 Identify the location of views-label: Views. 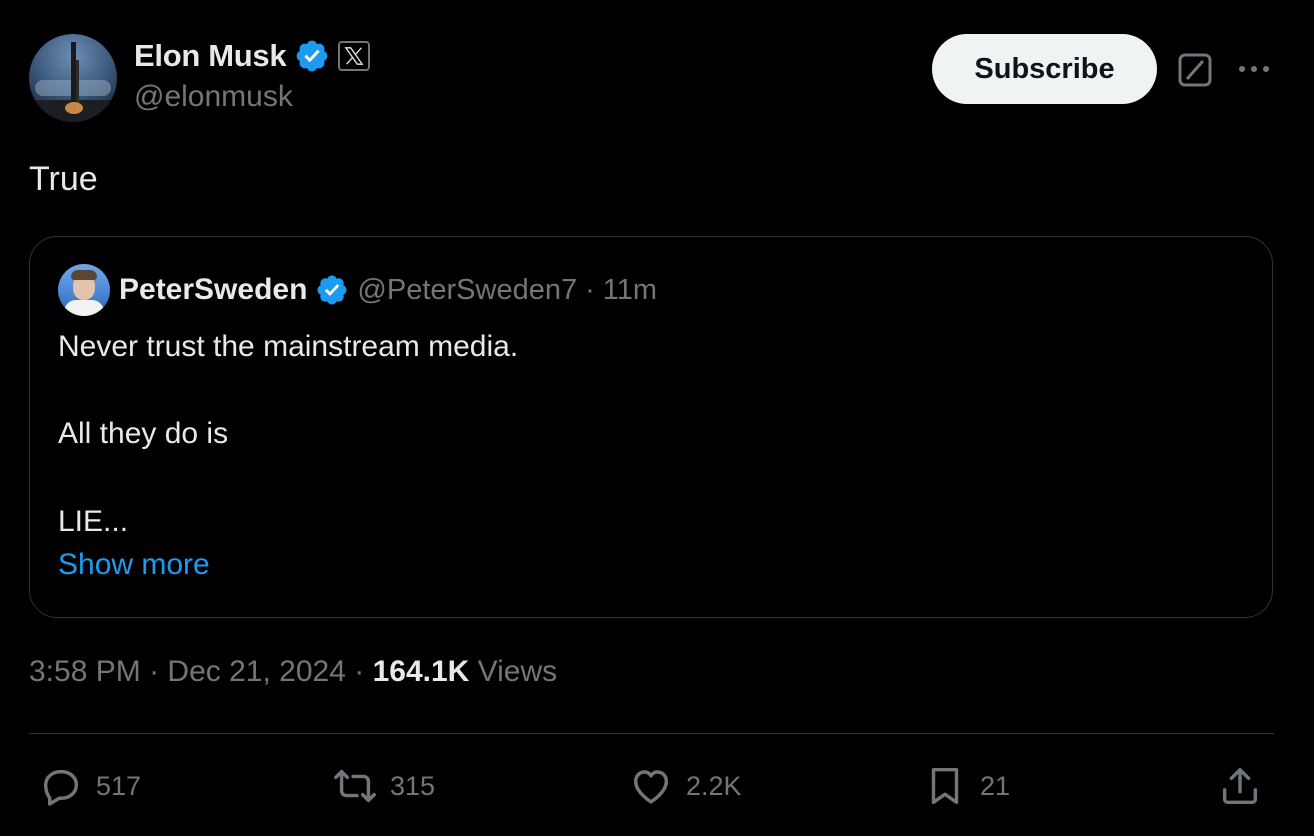
(517, 671).